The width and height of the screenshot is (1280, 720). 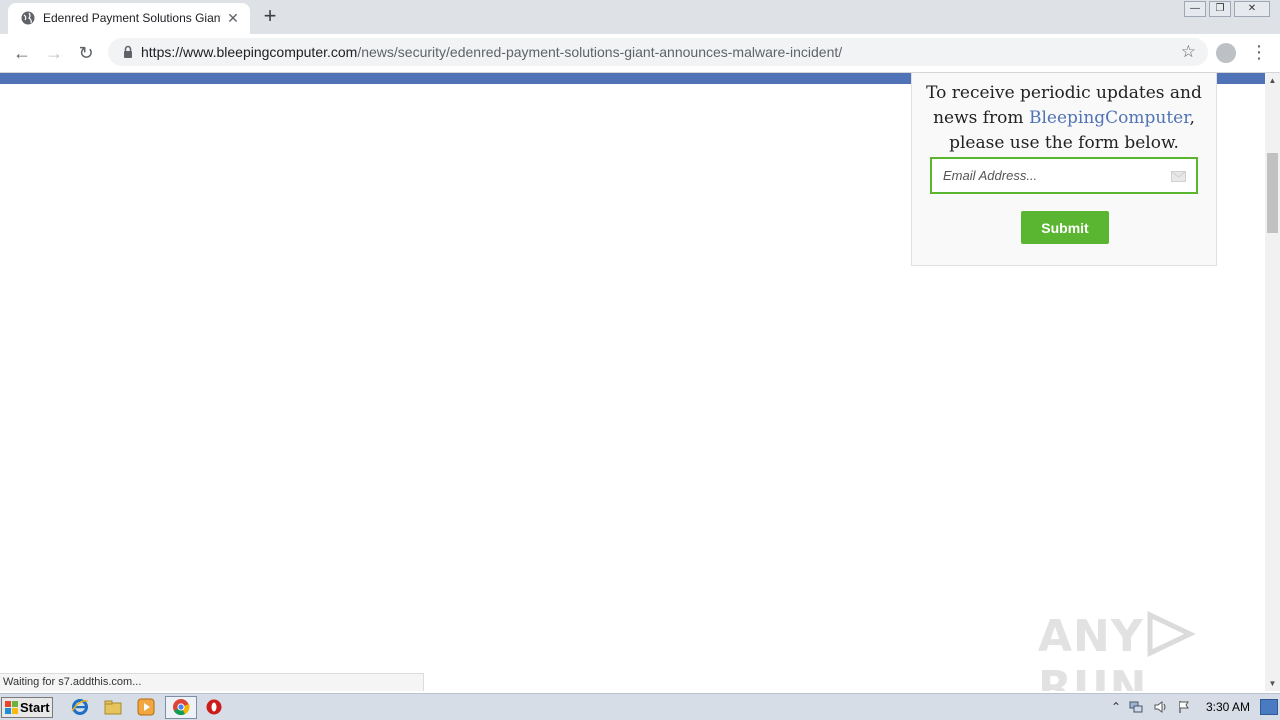 What do you see at coordinates (249, 52) in the screenshot?
I see `url-host: https://www.bleepingcomputer.com` at bounding box center [249, 52].